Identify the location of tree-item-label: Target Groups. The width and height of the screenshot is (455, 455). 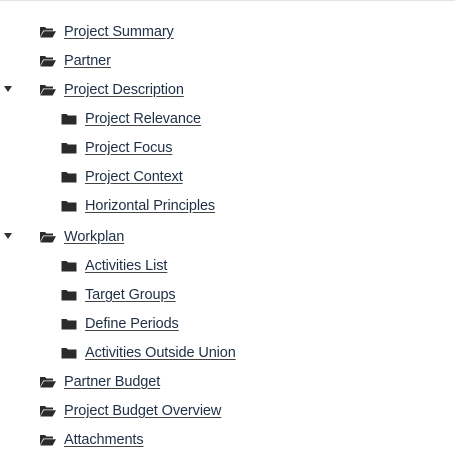
(130, 295).